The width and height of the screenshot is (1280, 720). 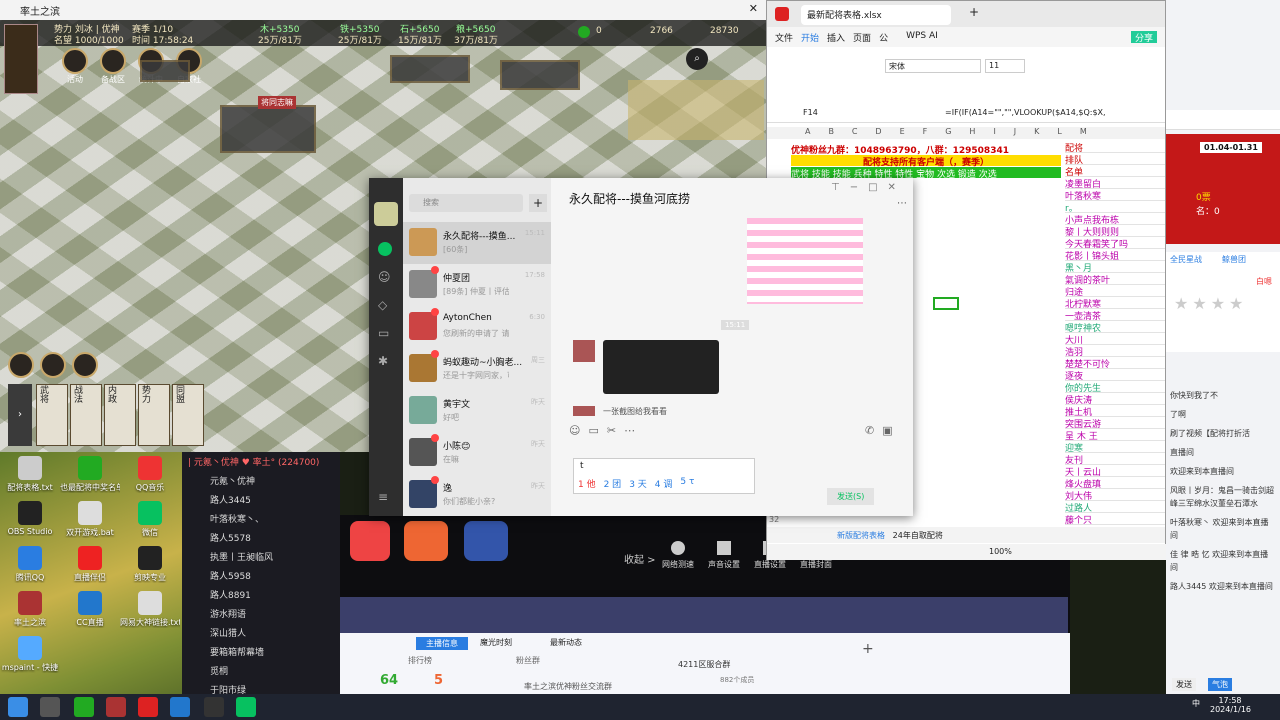 I want to click on menu-icon: ≡, so click(x=383, y=497).